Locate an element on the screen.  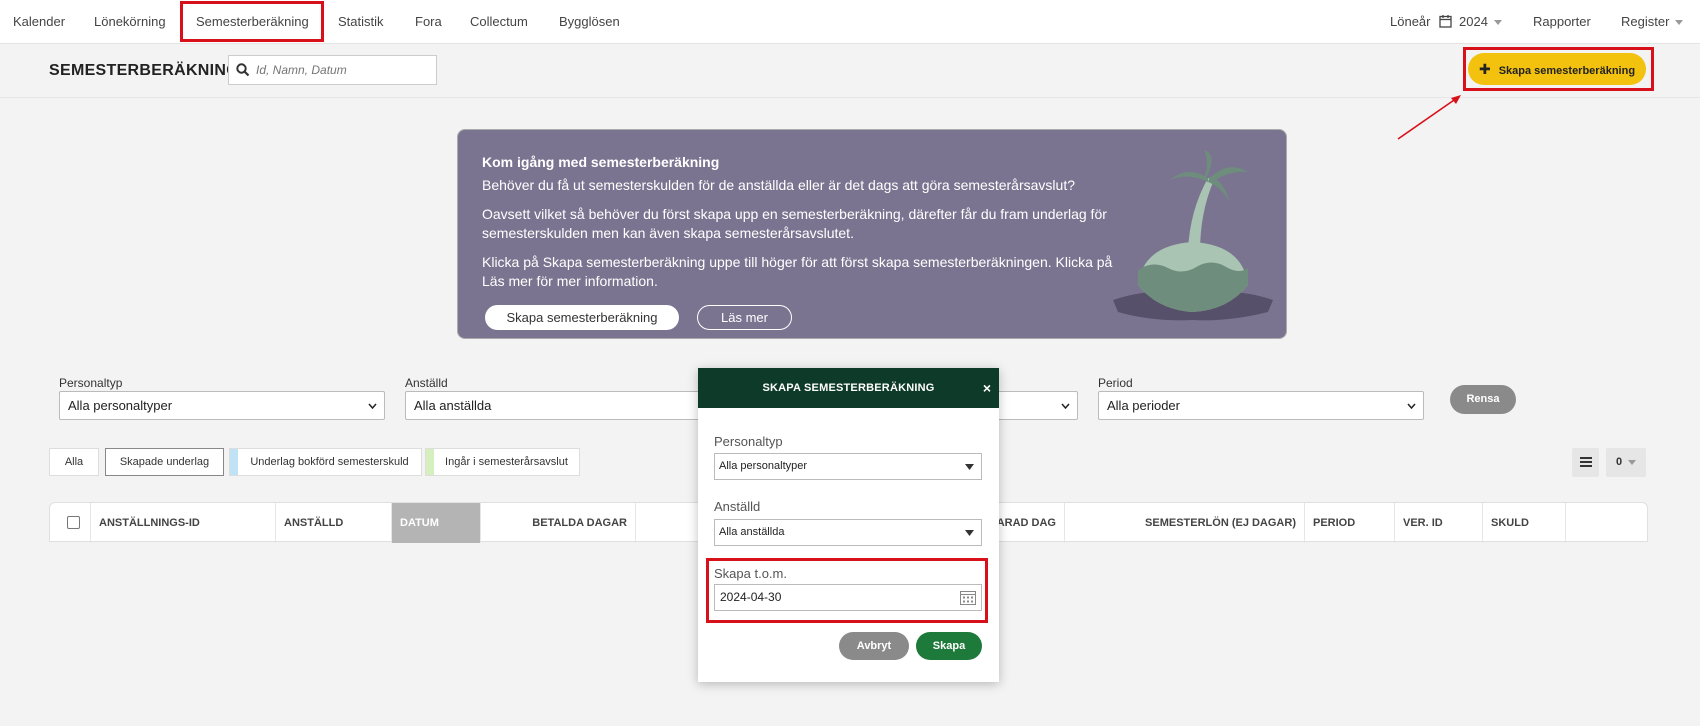
chip-alla: Alla is located at coordinates (74, 462).